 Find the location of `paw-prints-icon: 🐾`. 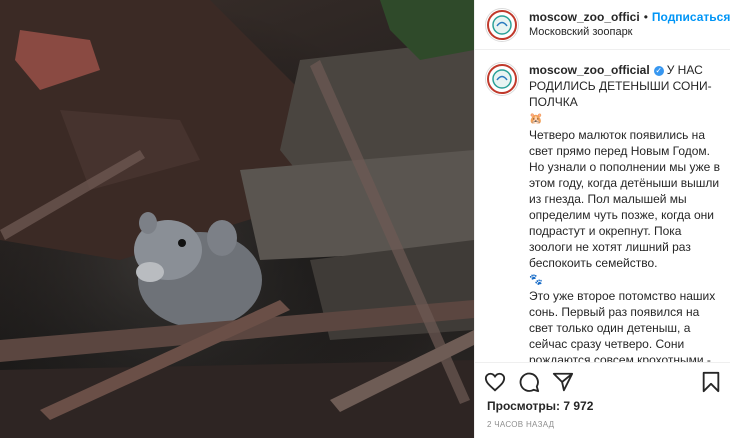

paw-prints-icon: 🐾 is located at coordinates (536, 280).